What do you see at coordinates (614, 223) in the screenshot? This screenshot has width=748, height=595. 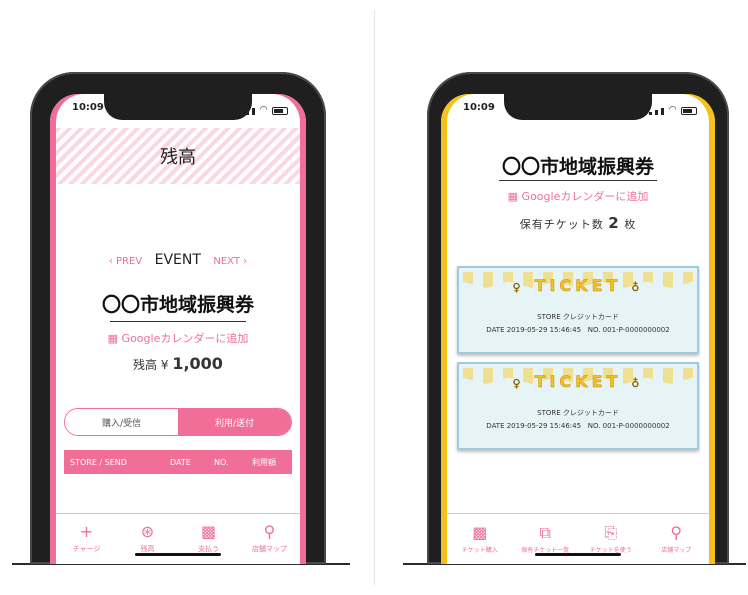 I see `ticket-count-value: 2` at bounding box center [614, 223].